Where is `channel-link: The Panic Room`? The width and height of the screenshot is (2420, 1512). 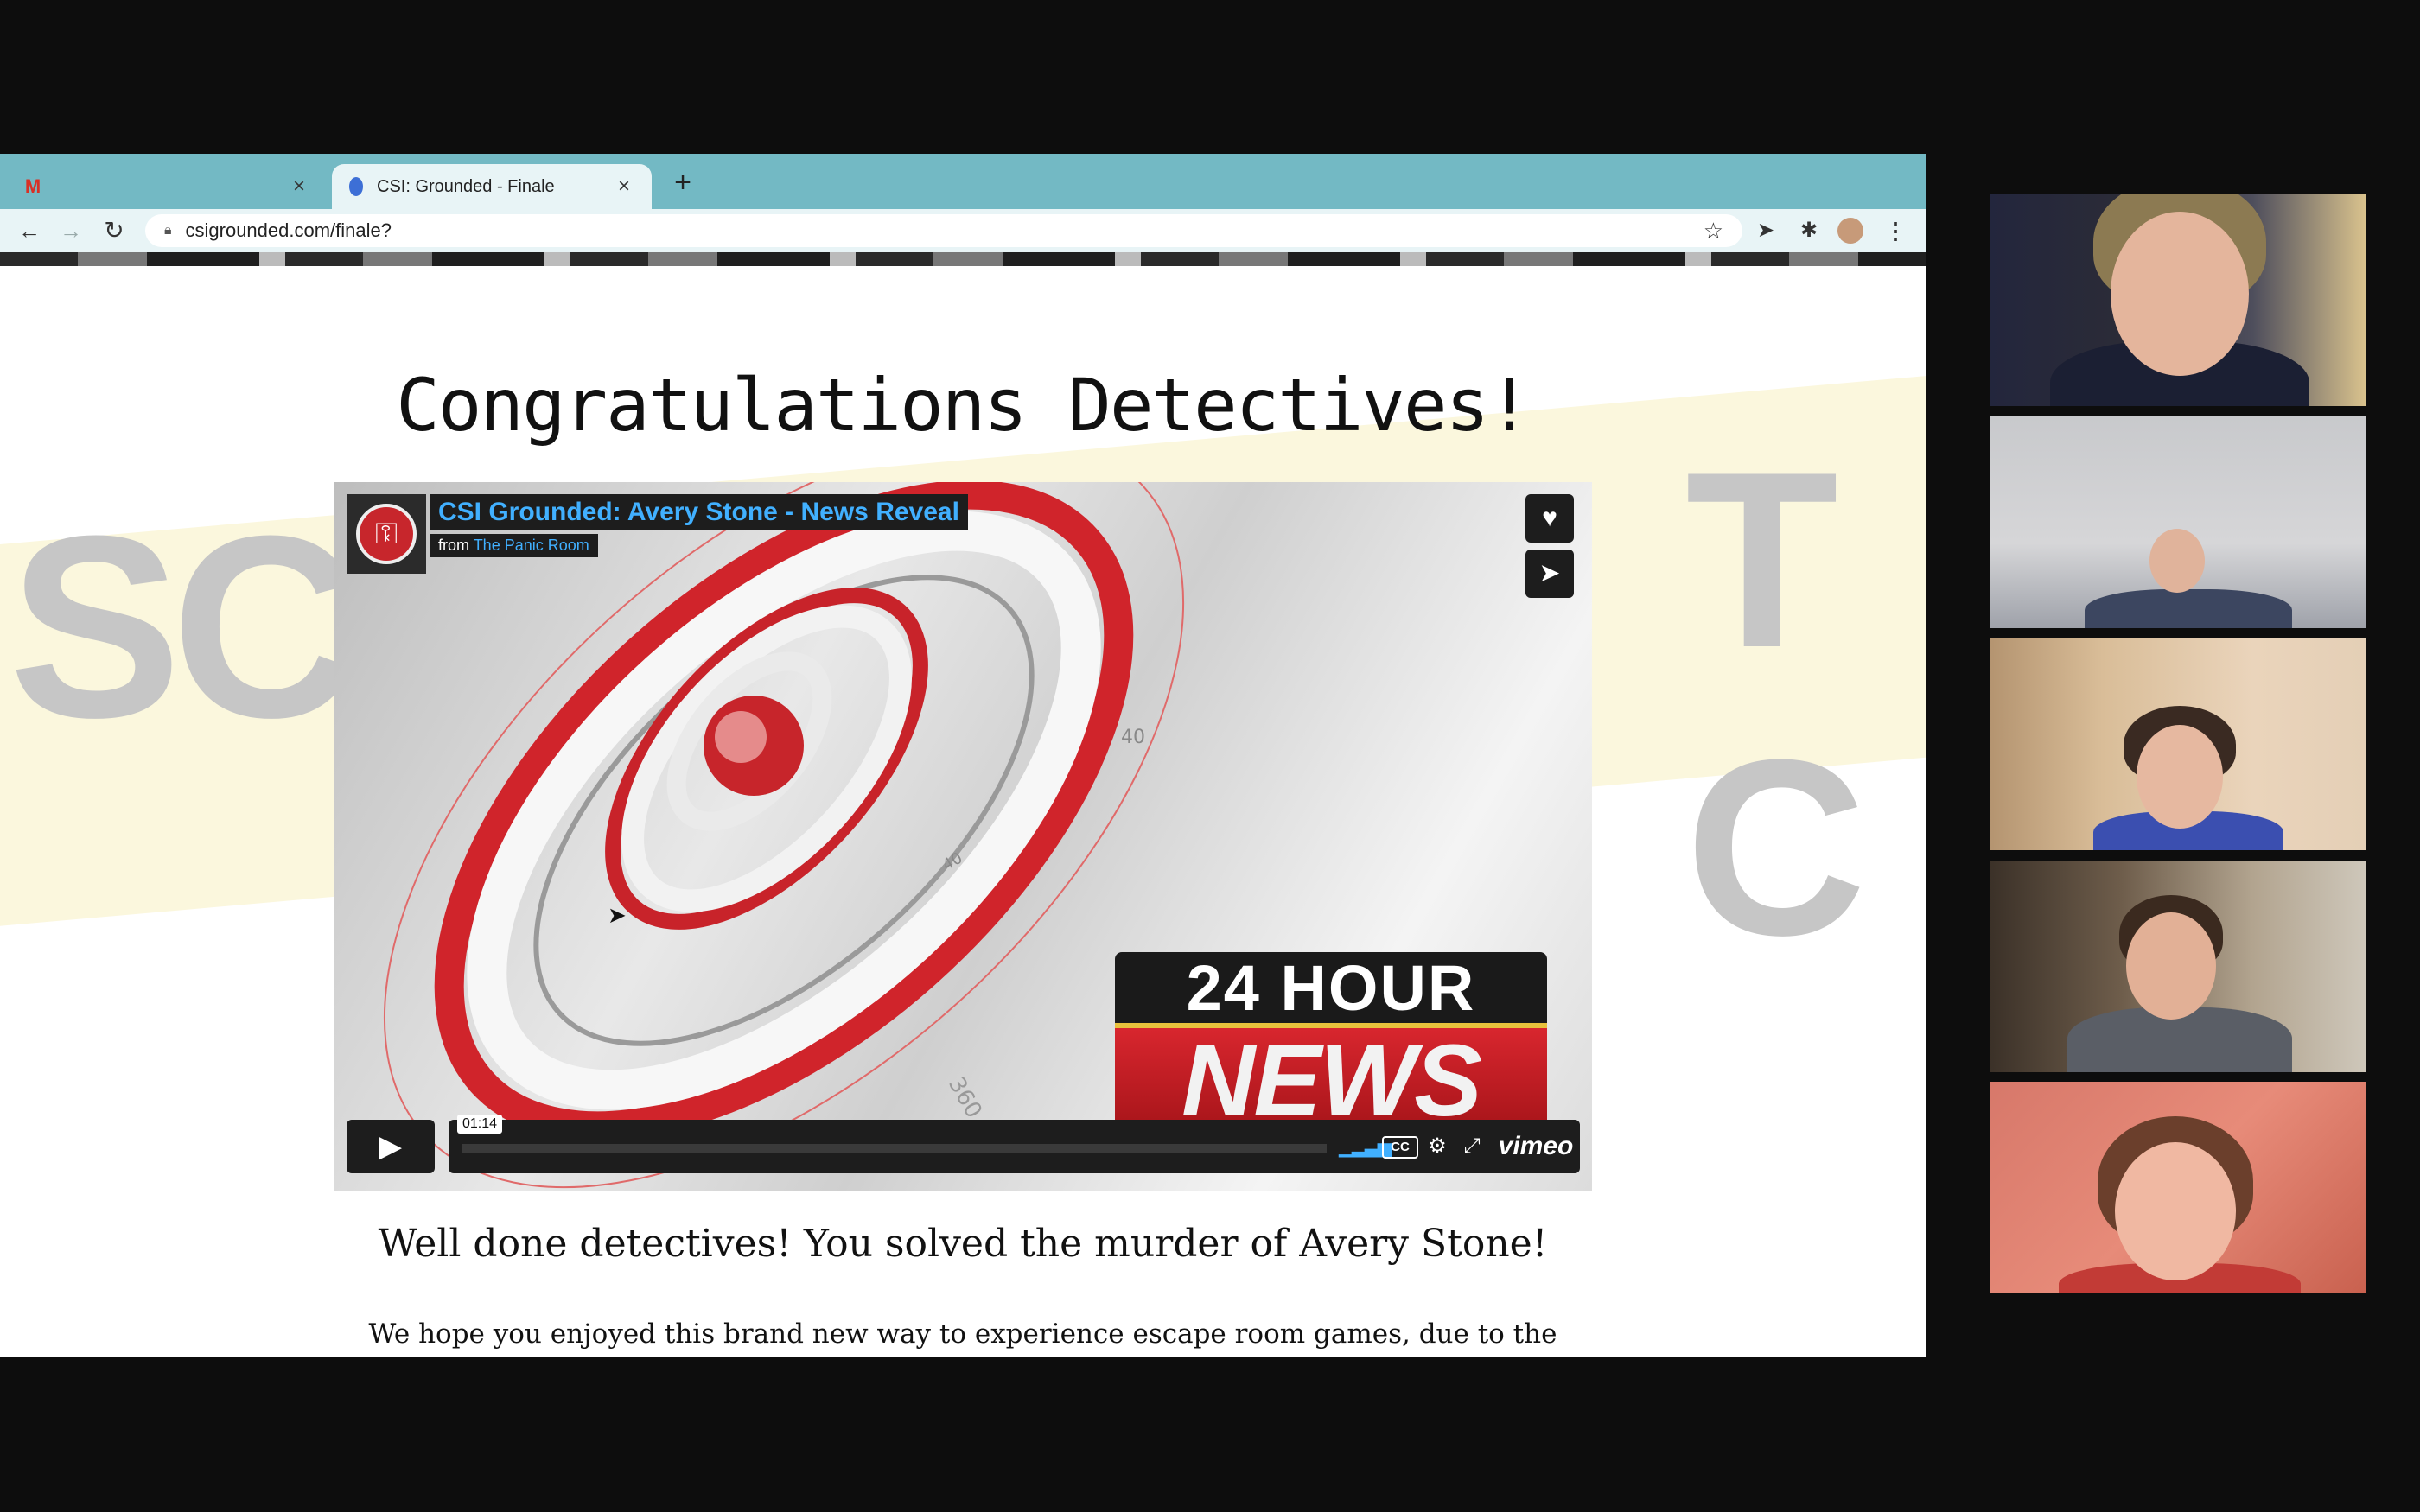
channel-link: The Panic Room is located at coordinates (531, 545).